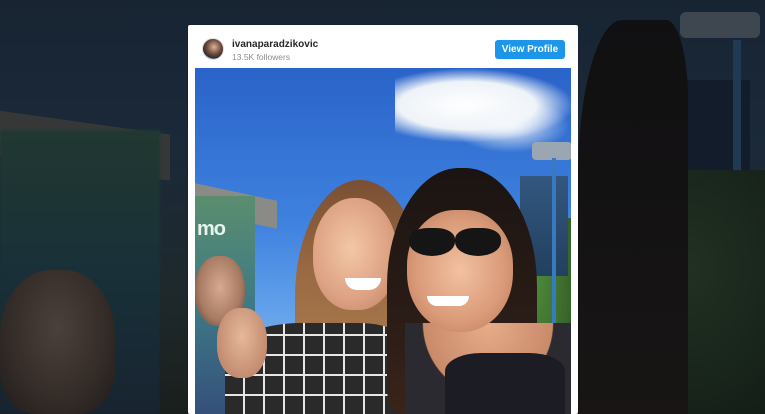 The image size is (765, 414). I want to click on avatar, so click(213, 49).